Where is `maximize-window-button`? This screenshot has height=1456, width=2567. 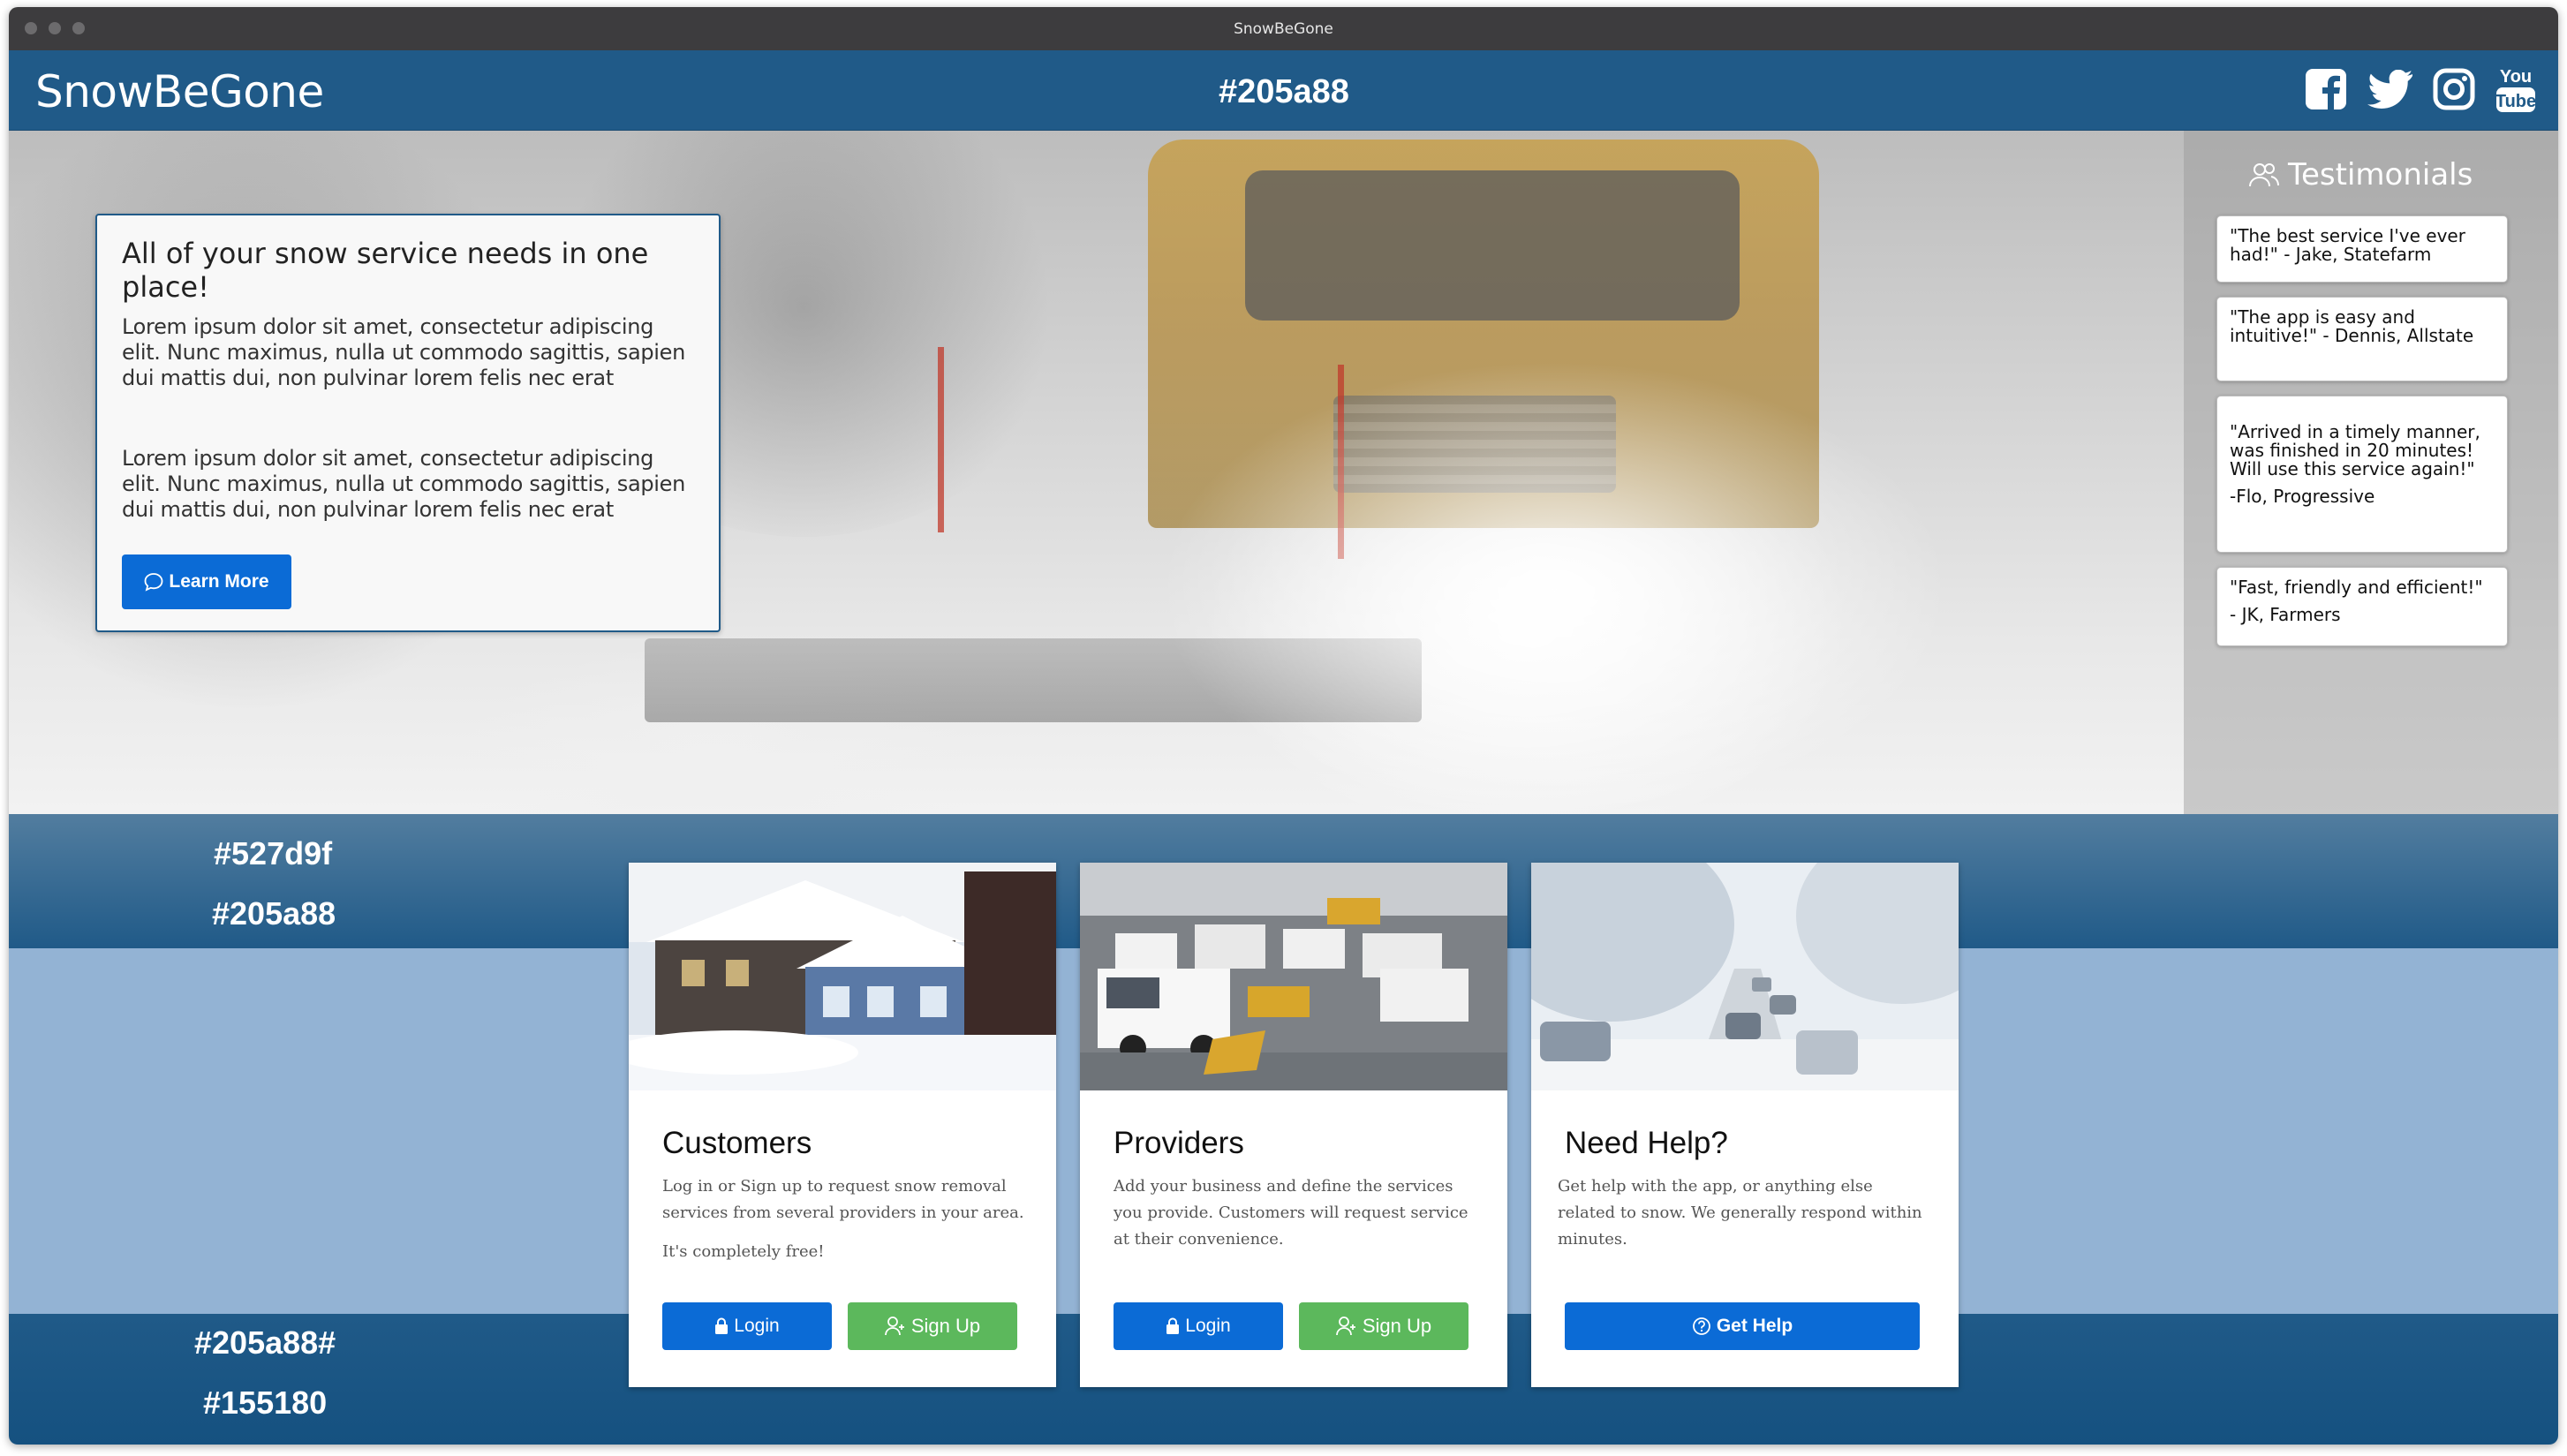
maximize-window-button is located at coordinates (78, 28).